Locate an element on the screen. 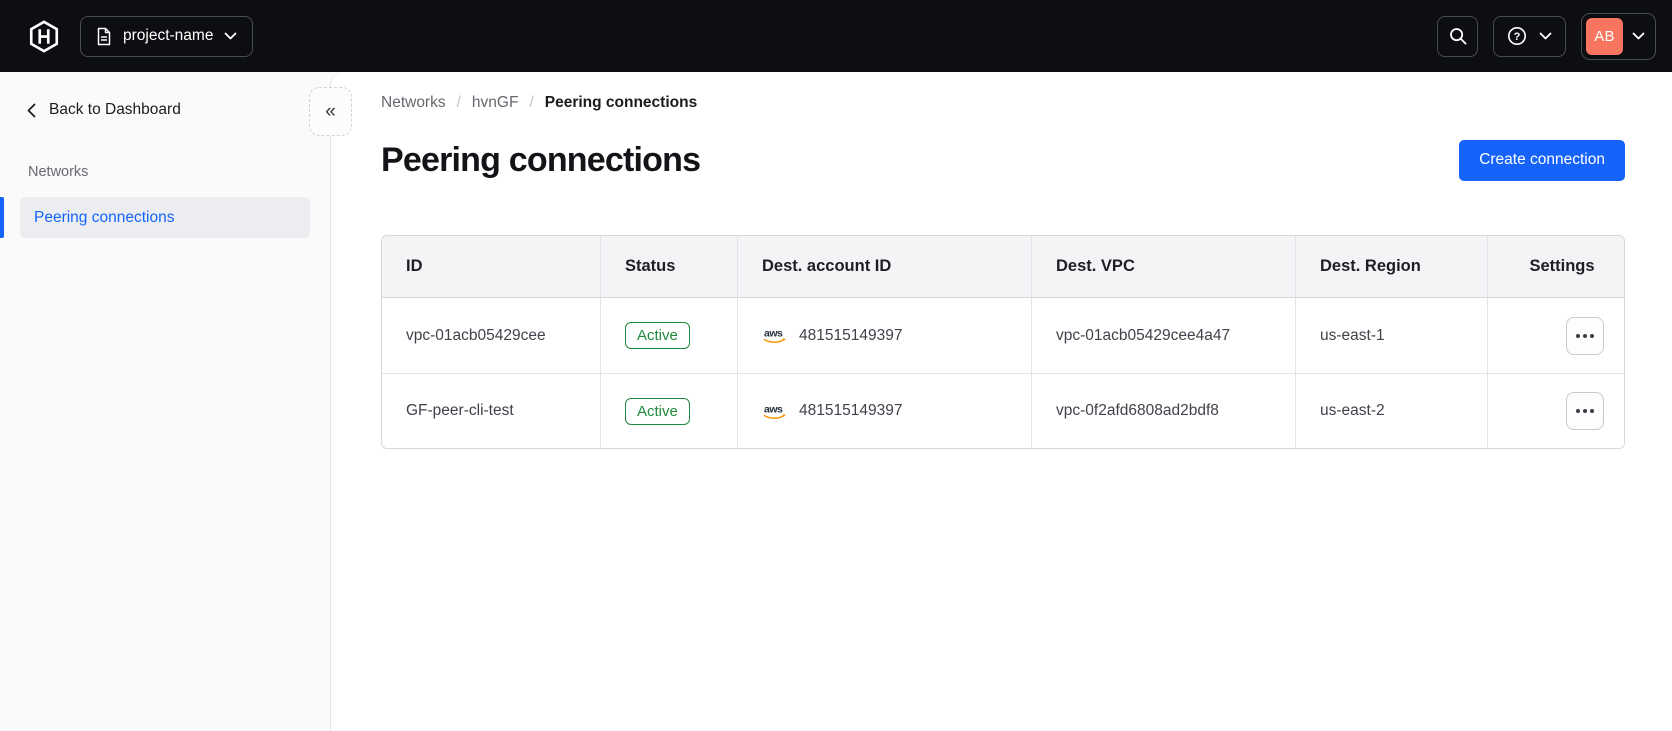 Image resolution: width=1672 pixels, height=731 pixels. breadcrumb-hvn: hvnGF is located at coordinates (495, 103).